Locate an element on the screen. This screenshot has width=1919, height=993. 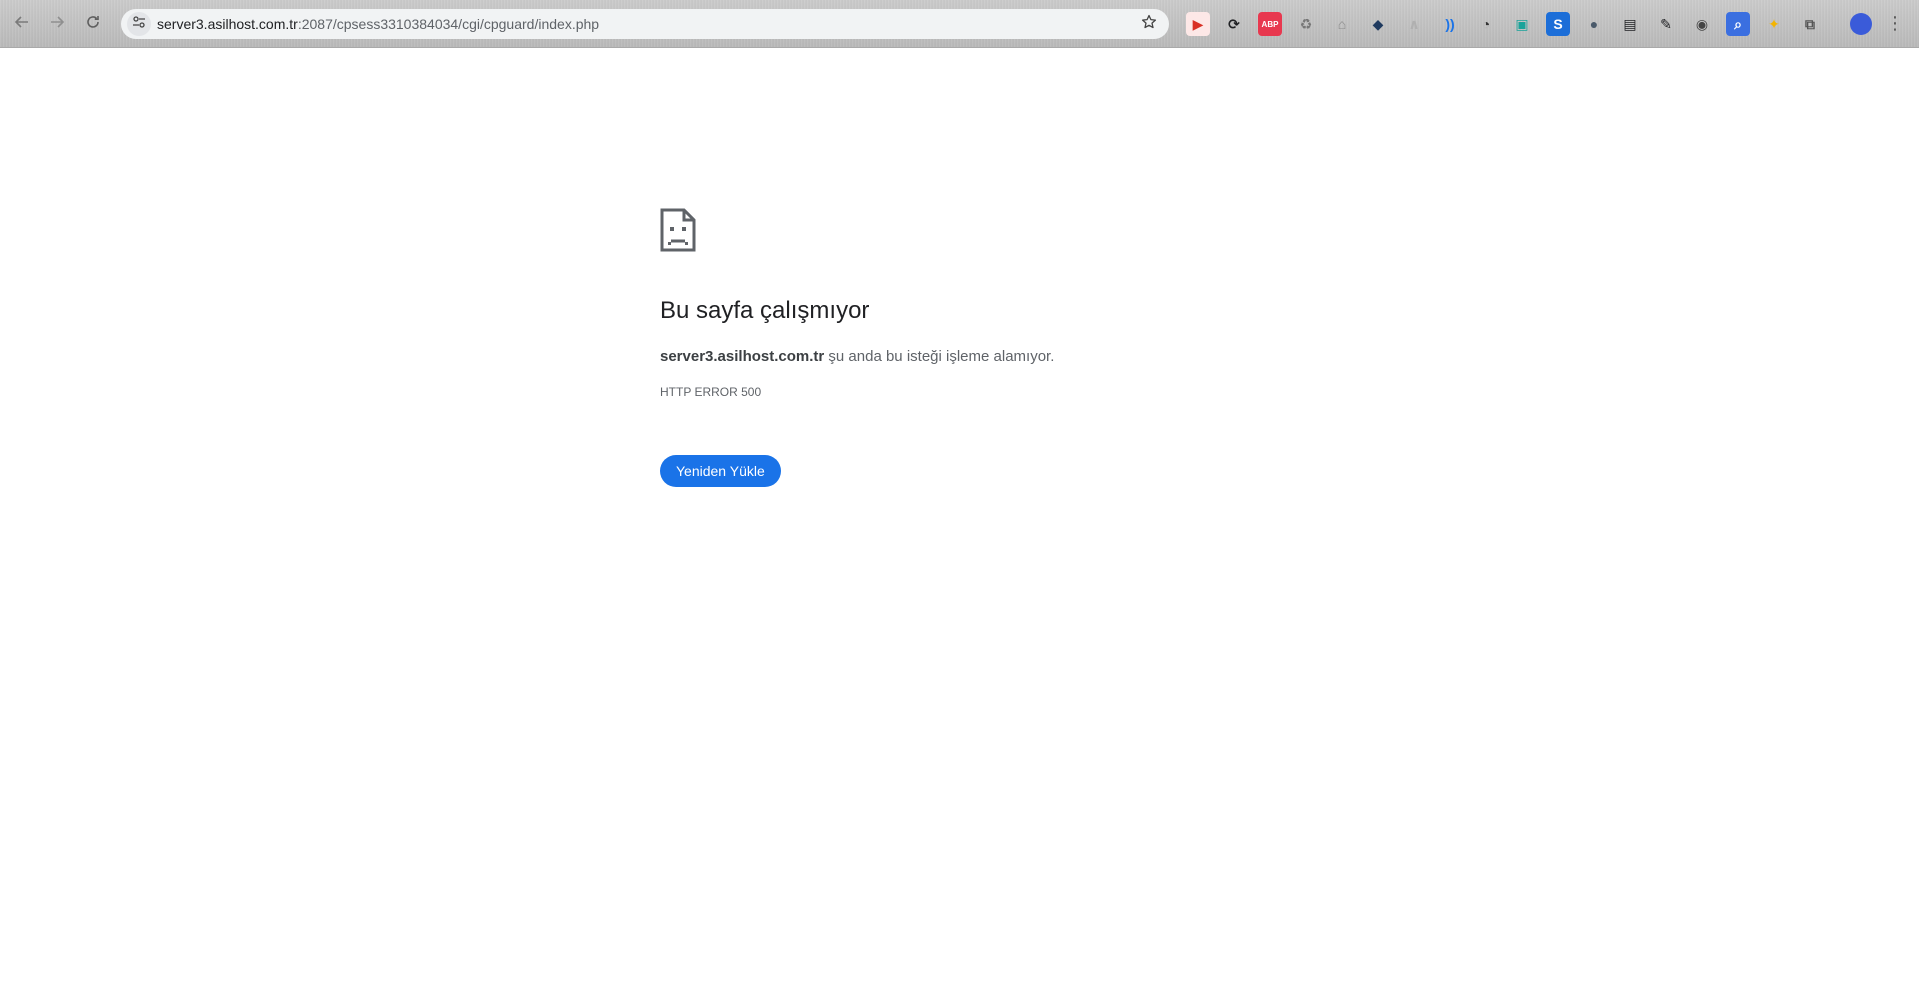
ext-sound-icon: )) is located at coordinates (1450, 24).